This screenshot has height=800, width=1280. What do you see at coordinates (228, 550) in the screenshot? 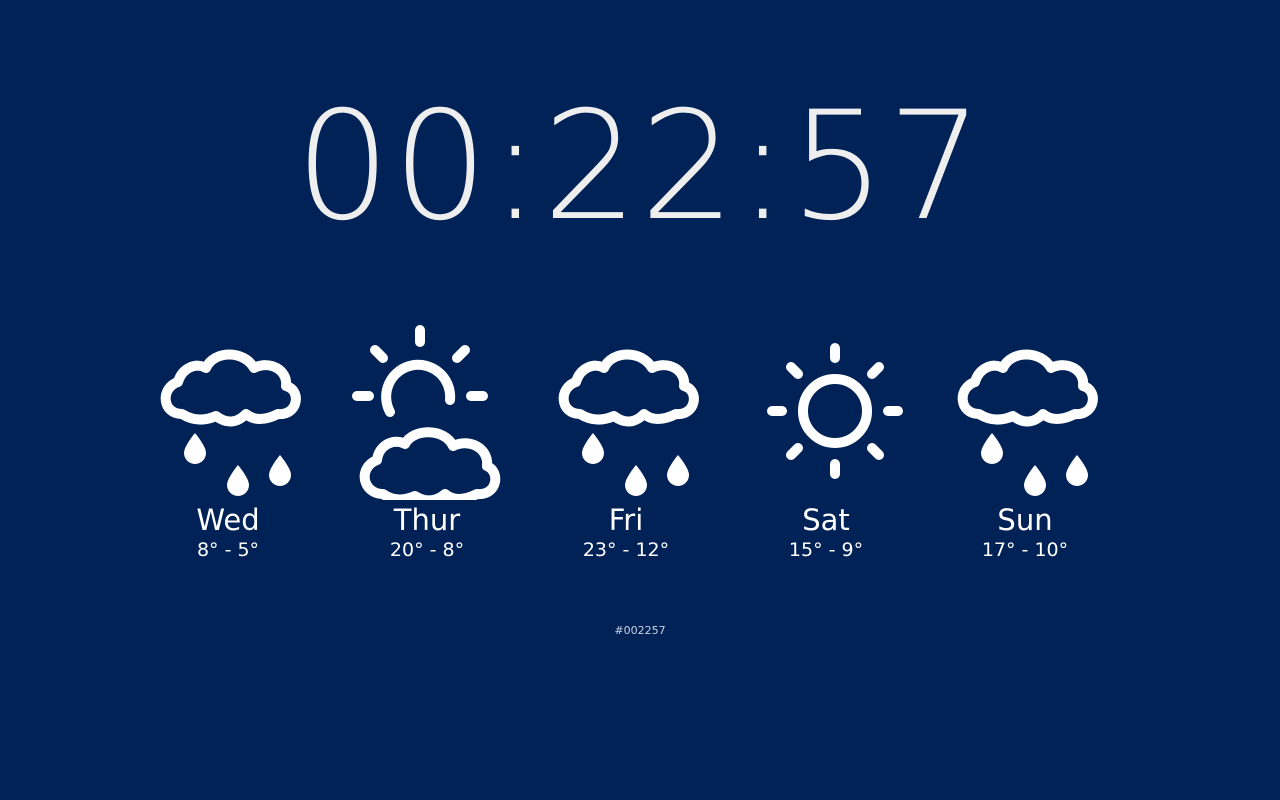
I see `forecast-day-temps: 8° - 5°` at bounding box center [228, 550].